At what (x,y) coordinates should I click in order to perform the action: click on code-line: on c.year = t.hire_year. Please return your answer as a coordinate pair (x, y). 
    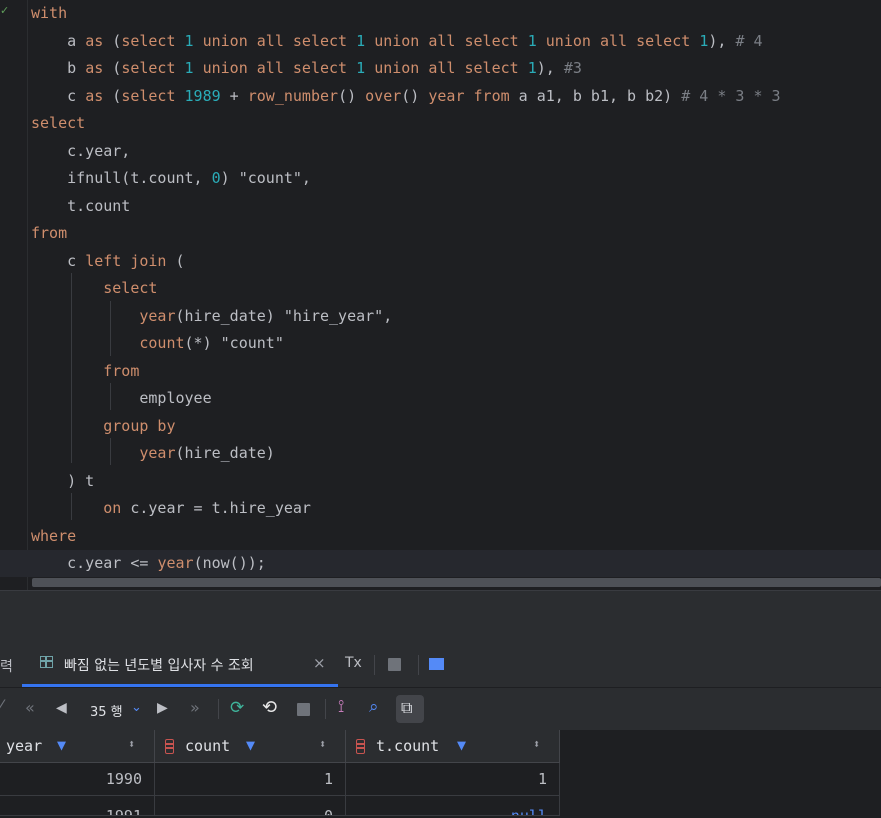
    Looking at the image, I should click on (171, 508).